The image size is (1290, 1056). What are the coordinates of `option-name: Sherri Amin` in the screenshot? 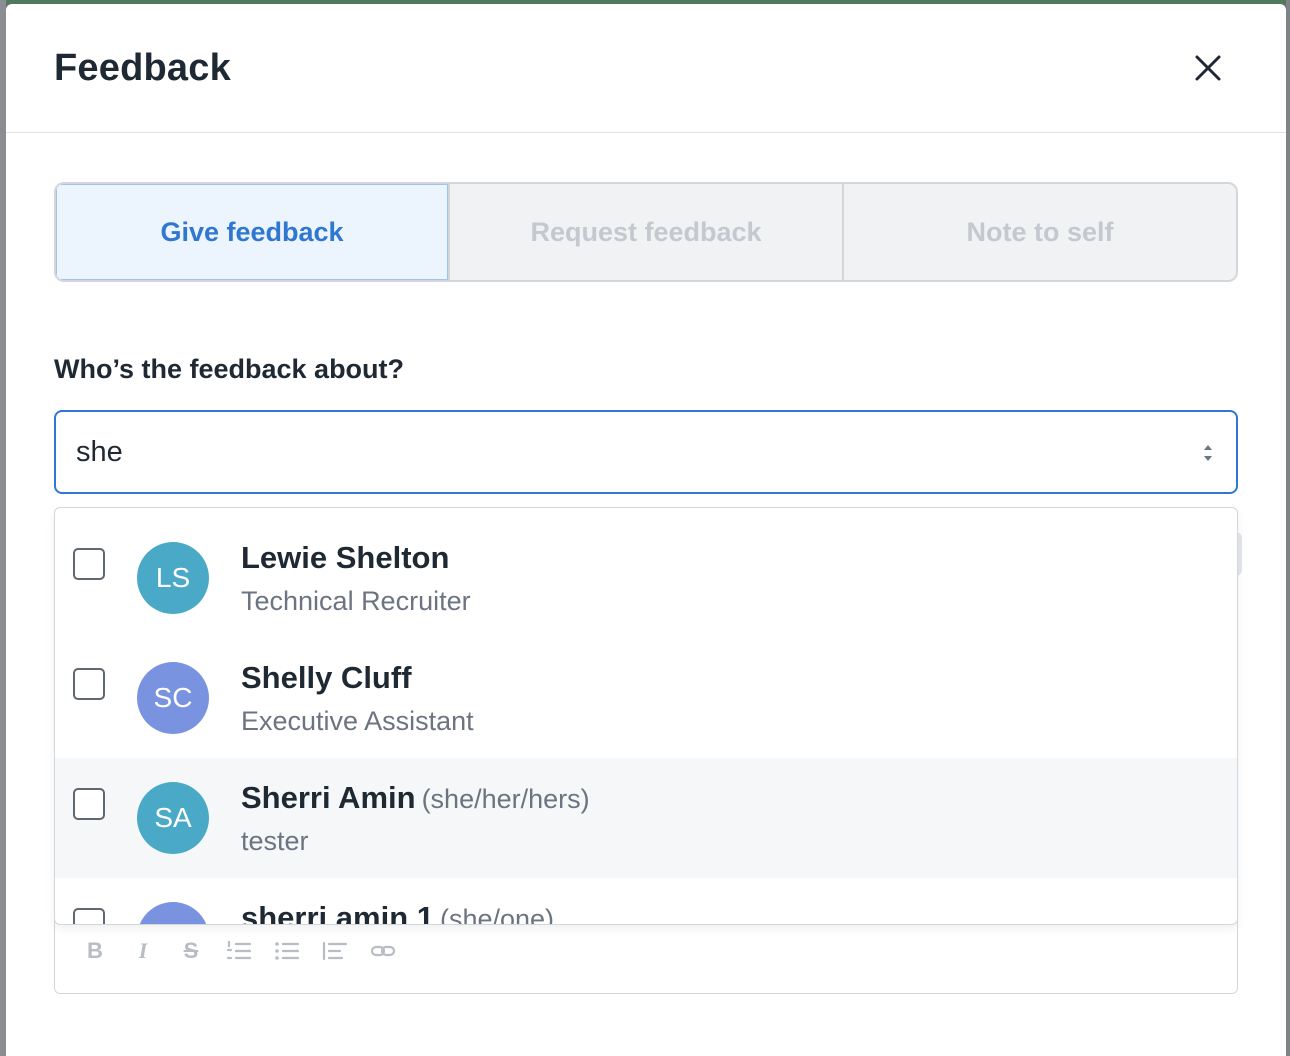 It's located at (328, 797).